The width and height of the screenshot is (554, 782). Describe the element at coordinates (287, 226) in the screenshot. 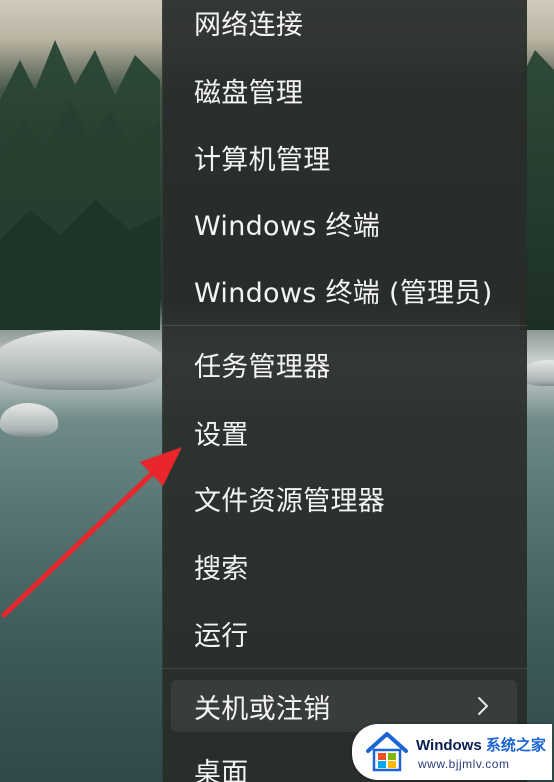

I see `menu-item-label: Windows 终端` at that location.